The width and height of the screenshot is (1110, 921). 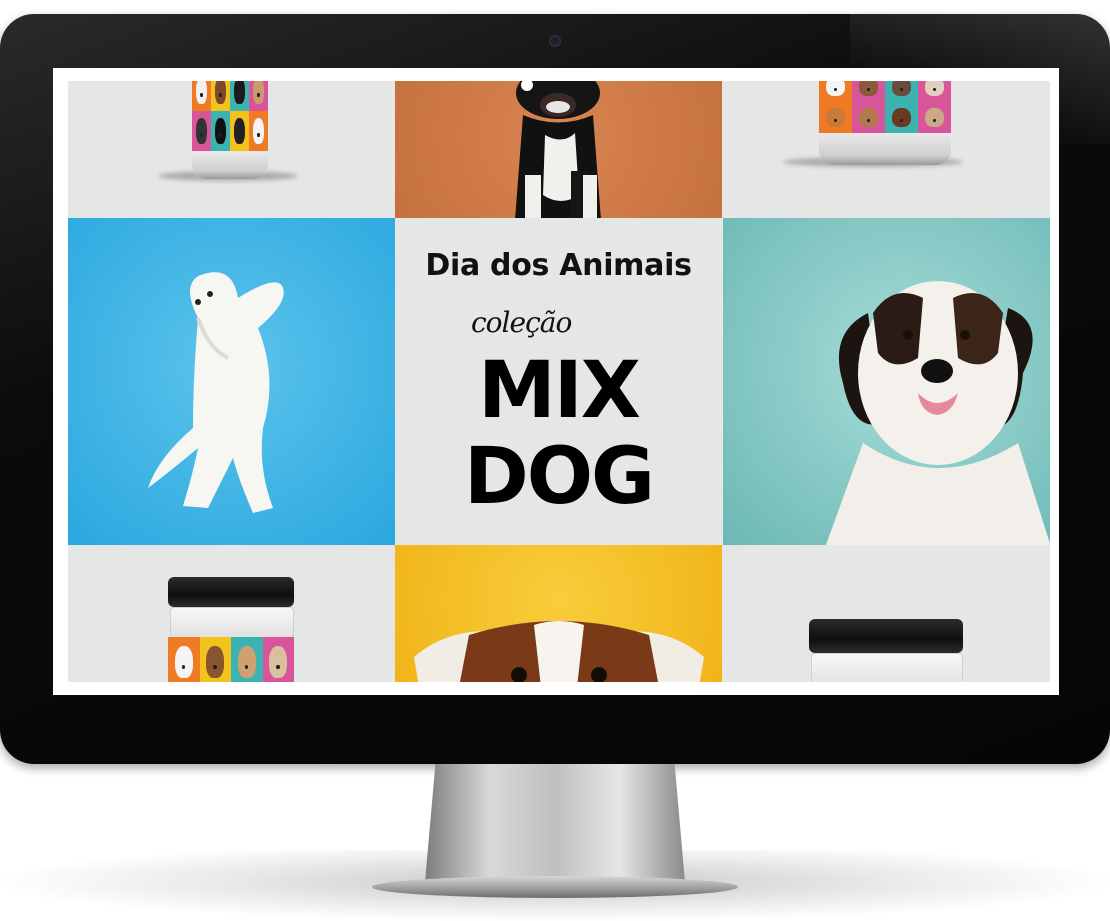 What do you see at coordinates (558, 265) in the screenshot?
I see `headline-text: Dia dos Animais` at bounding box center [558, 265].